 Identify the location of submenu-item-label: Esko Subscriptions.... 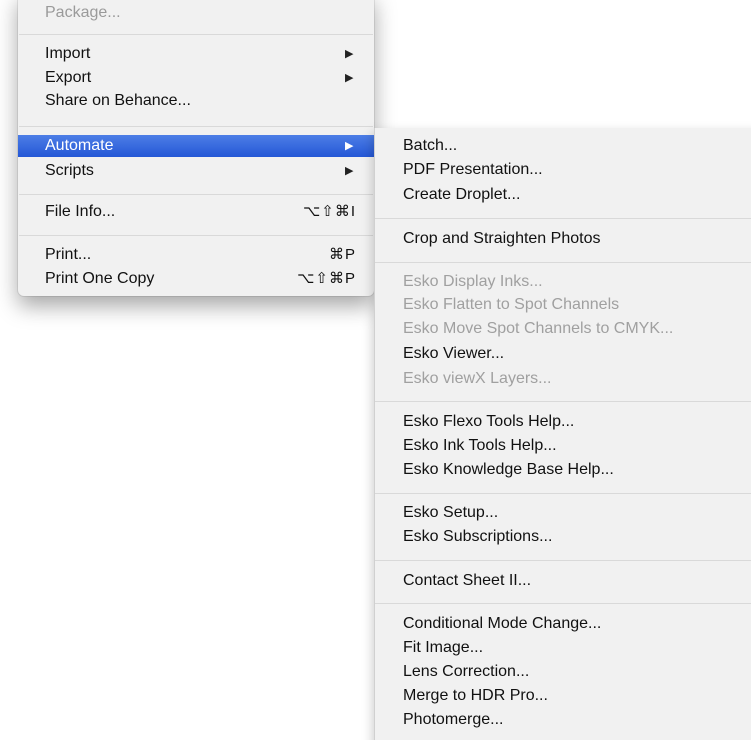
(478, 536).